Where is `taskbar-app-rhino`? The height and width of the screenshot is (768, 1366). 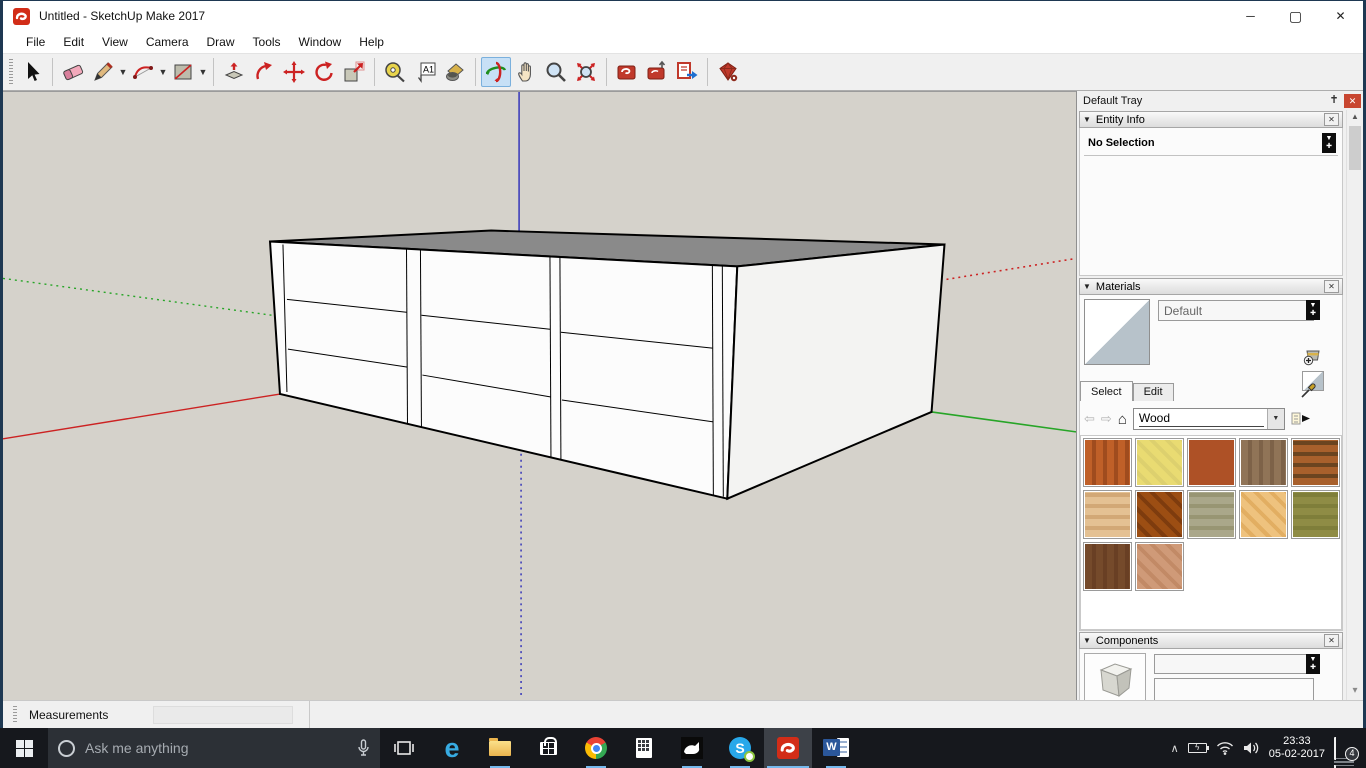 taskbar-app-rhino is located at coordinates (692, 748).